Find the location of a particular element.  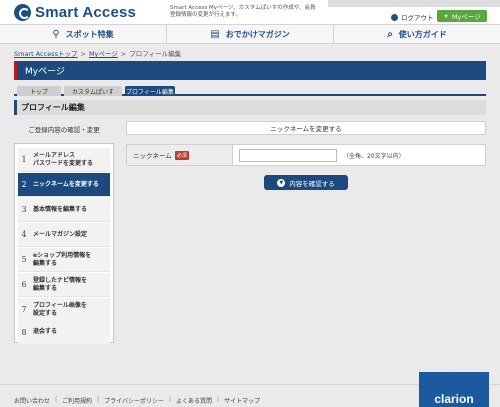

step-item-profile-image: 7 プロフィール画像を 設定する is located at coordinates (64, 310).